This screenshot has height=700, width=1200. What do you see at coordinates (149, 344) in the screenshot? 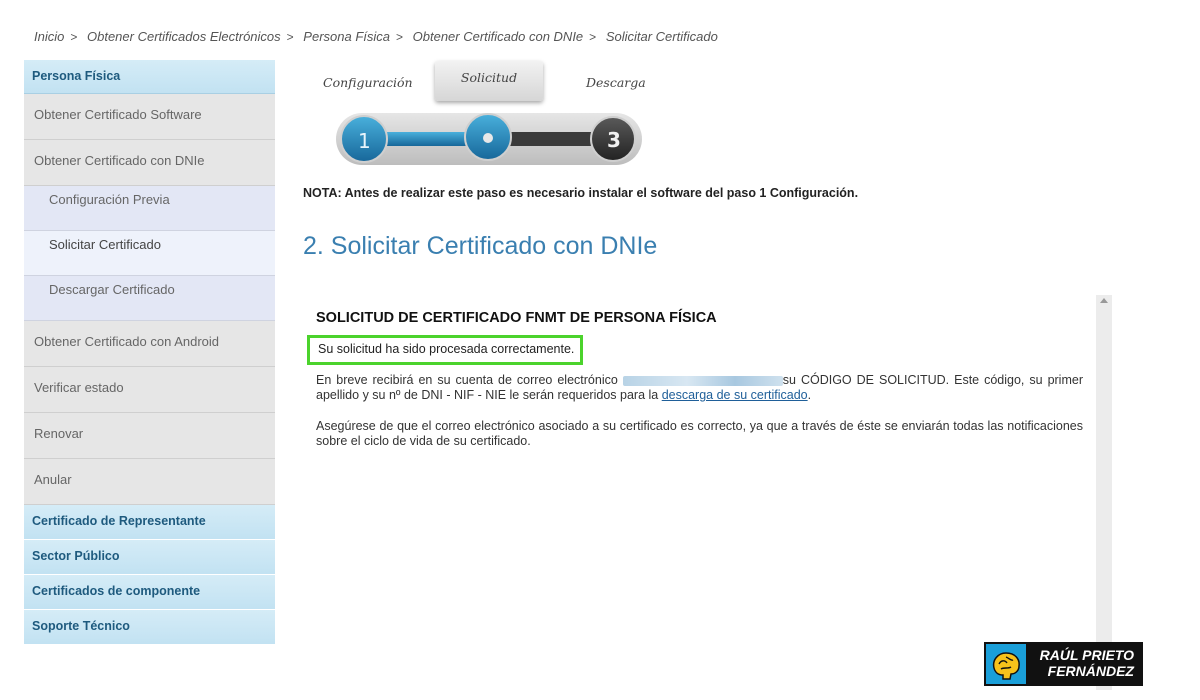
I see `sidebar-item-certificado-android: Obtener Certificado con Android` at bounding box center [149, 344].